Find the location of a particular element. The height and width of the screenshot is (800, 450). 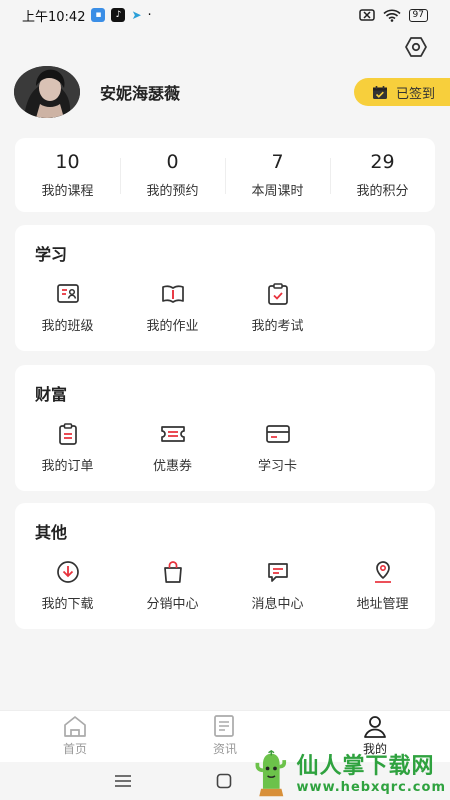

item-label: 我的作业 is located at coordinates (172, 326).